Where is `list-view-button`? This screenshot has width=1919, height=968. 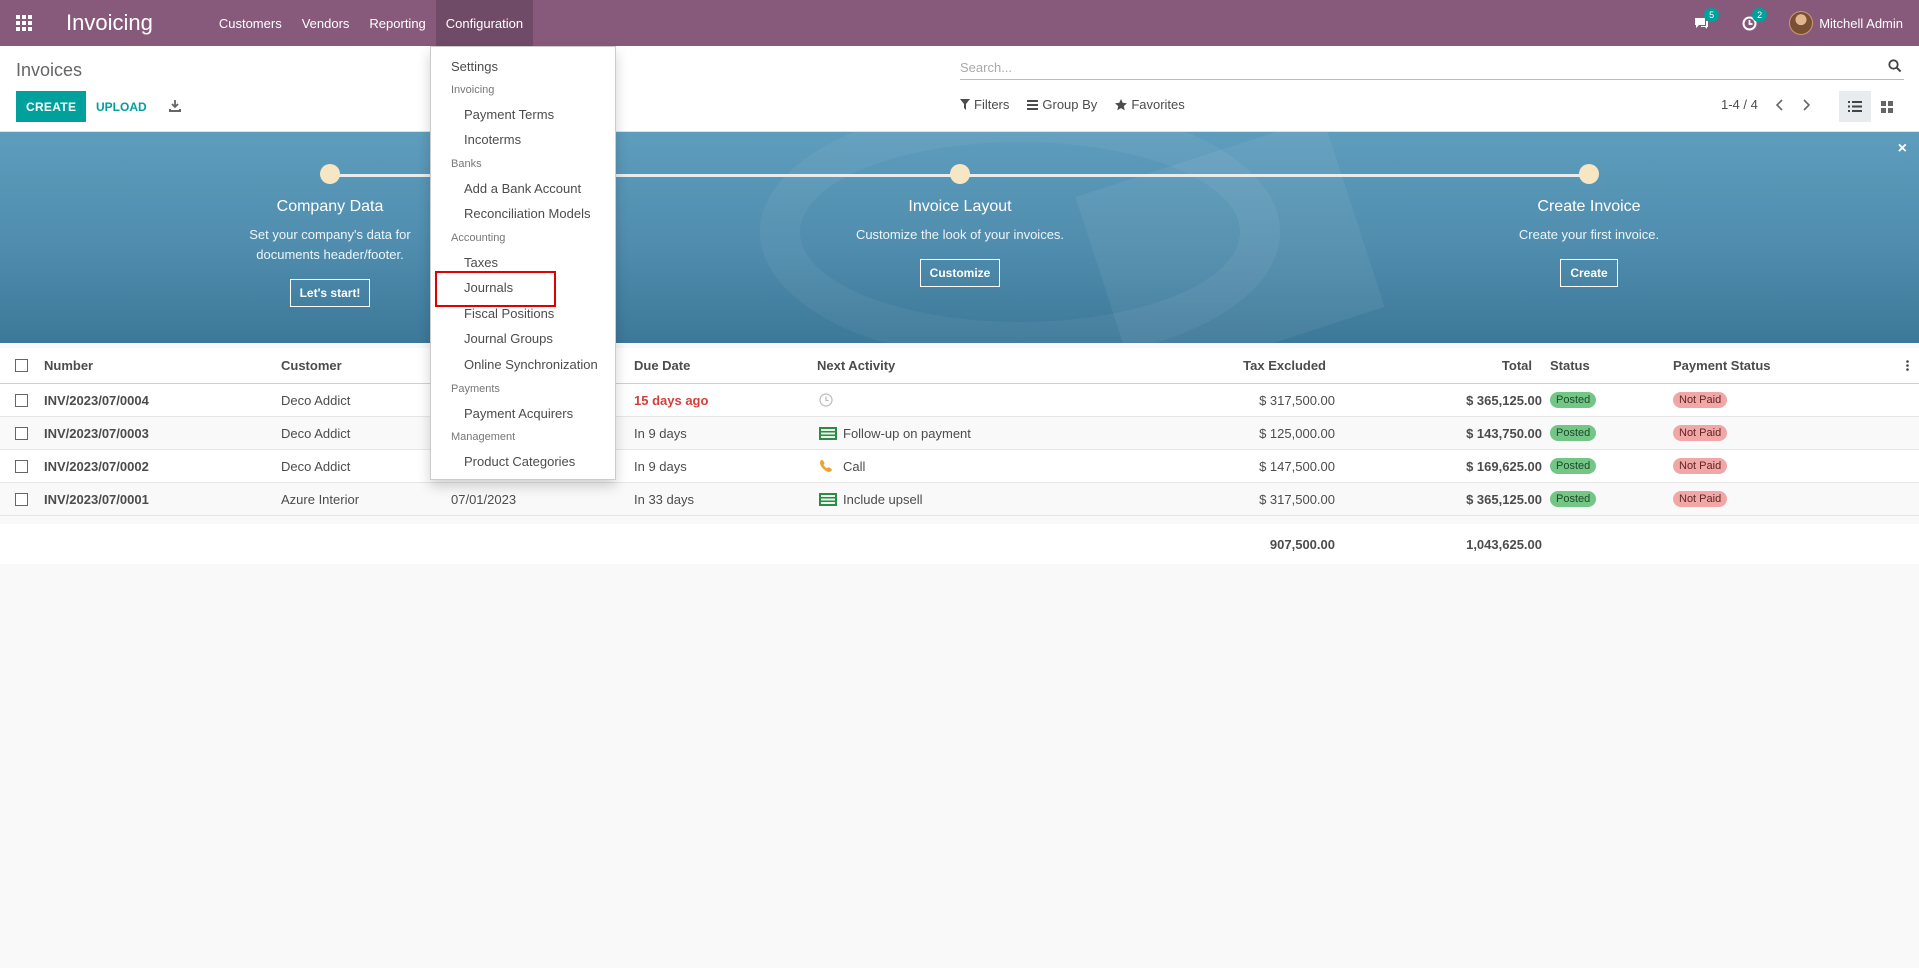
list-view-button is located at coordinates (1855, 106).